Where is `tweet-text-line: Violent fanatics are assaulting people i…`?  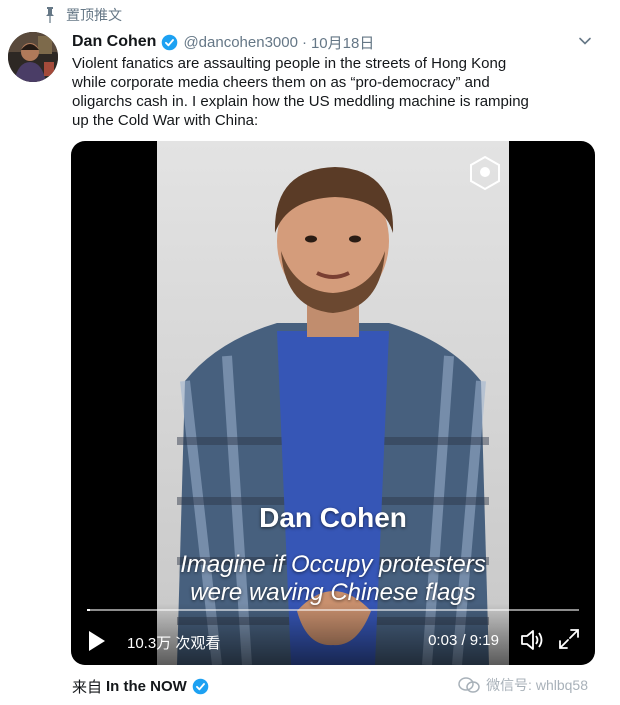 tweet-text-line: Violent fanatics are assaulting people i… is located at coordinates (289, 63).